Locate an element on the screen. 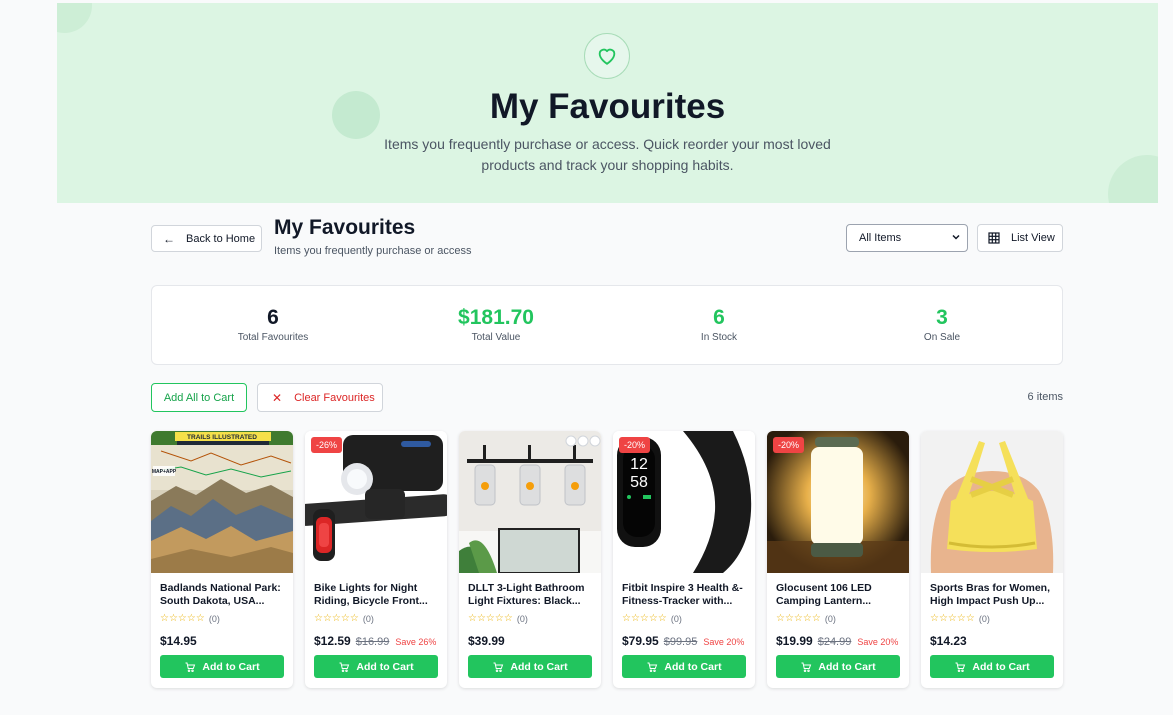 The height and width of the screenshot is (715, 1173). hero-title: My Favourites is located at coordinates (607, 106).